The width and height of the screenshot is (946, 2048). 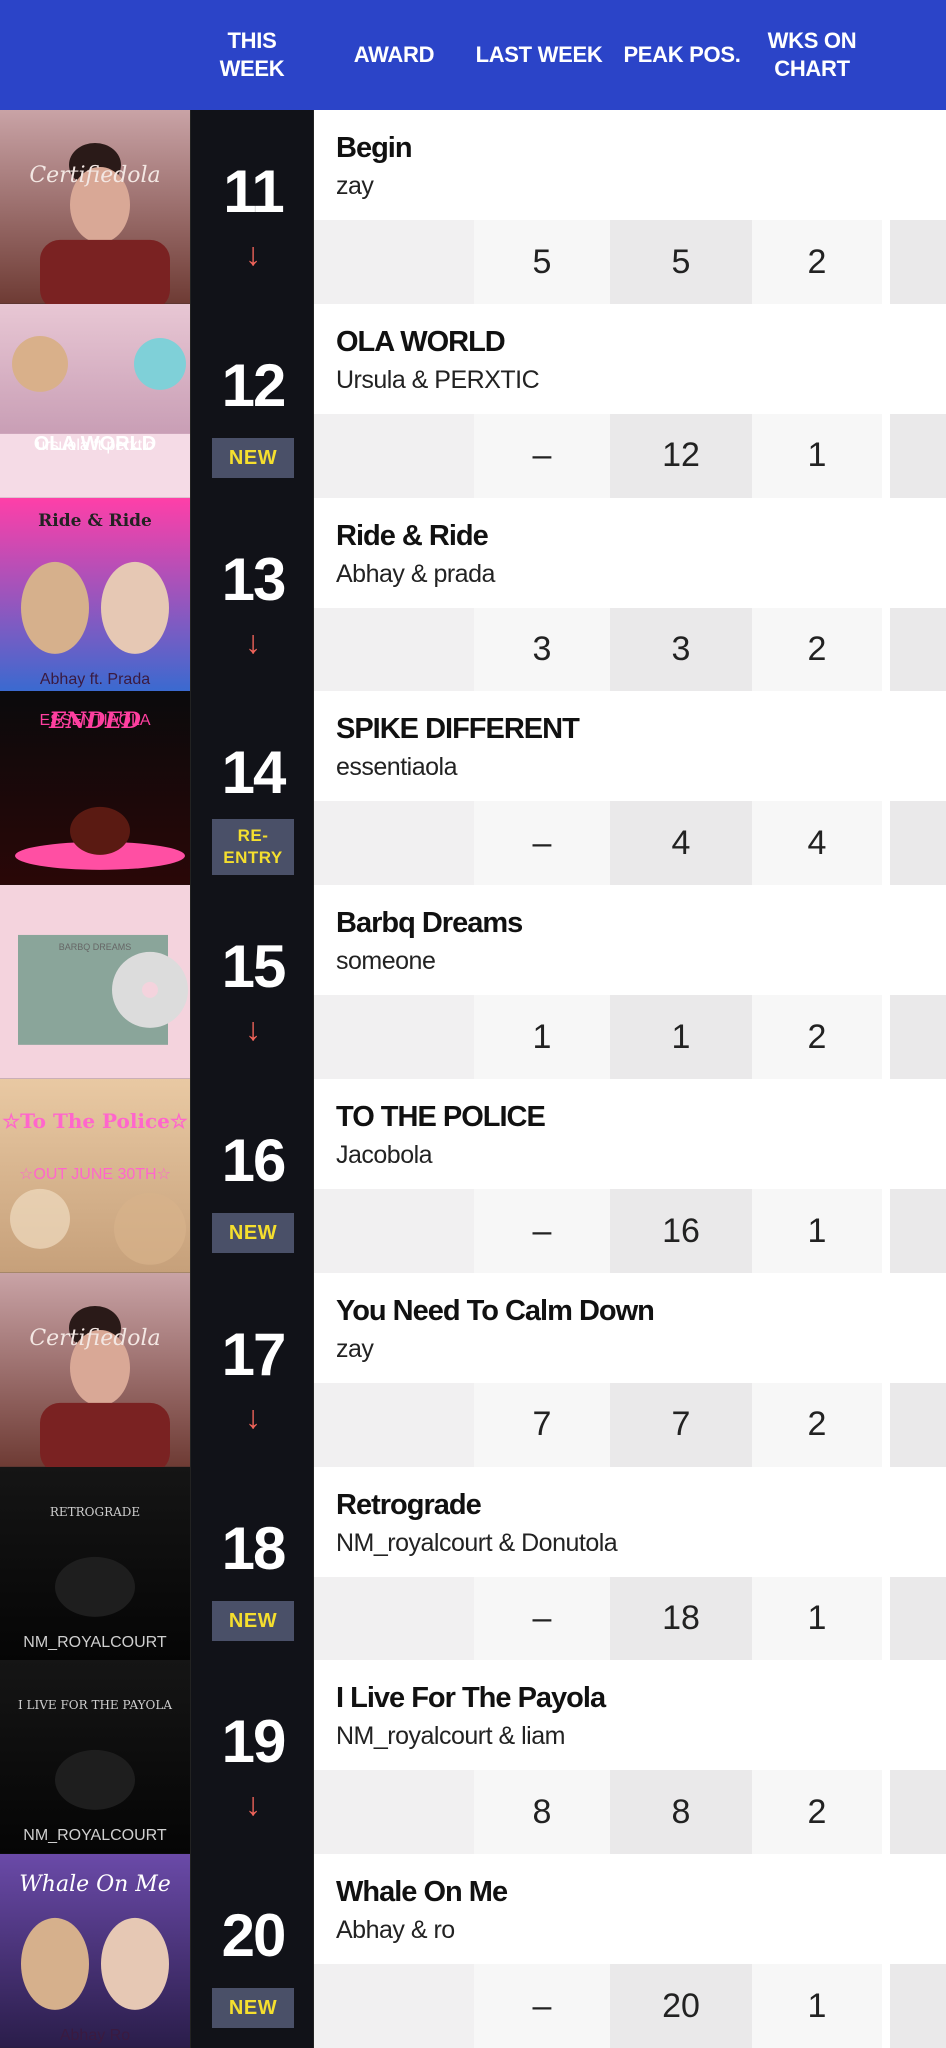 What do you see at coordinates (395, 1930) in the screenshot?
I see `artist-name: Abhay & ro` at bounding box center [395, 1930].